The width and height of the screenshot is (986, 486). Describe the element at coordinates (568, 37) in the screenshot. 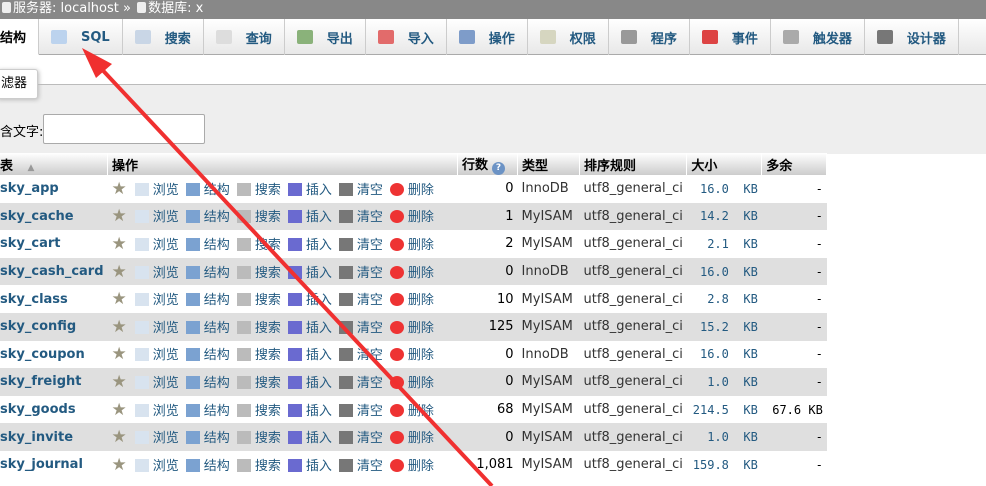

I see `tab-7: 权限` at that location.